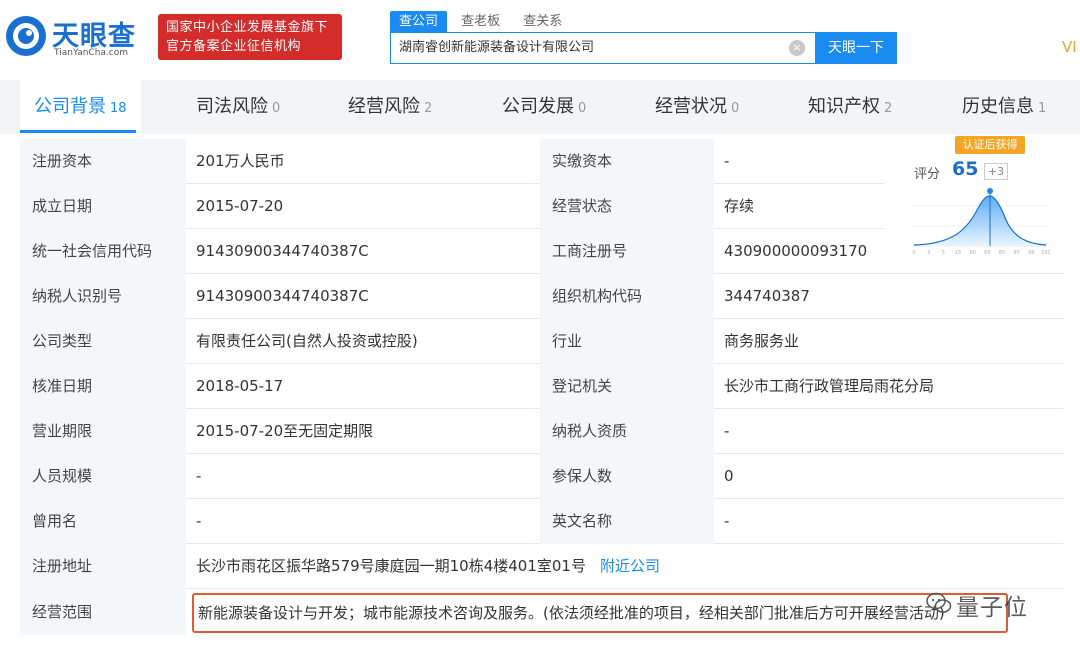  Describe the element at coordinates (103, 431) in the screenshot. I see `field-label: 营业期限` at that location.